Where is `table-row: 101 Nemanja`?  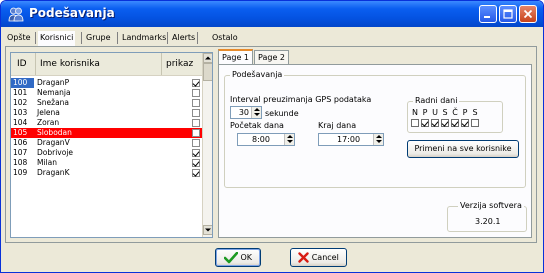 table-row: 101 Nemanja is located at coordinates (107, 93).